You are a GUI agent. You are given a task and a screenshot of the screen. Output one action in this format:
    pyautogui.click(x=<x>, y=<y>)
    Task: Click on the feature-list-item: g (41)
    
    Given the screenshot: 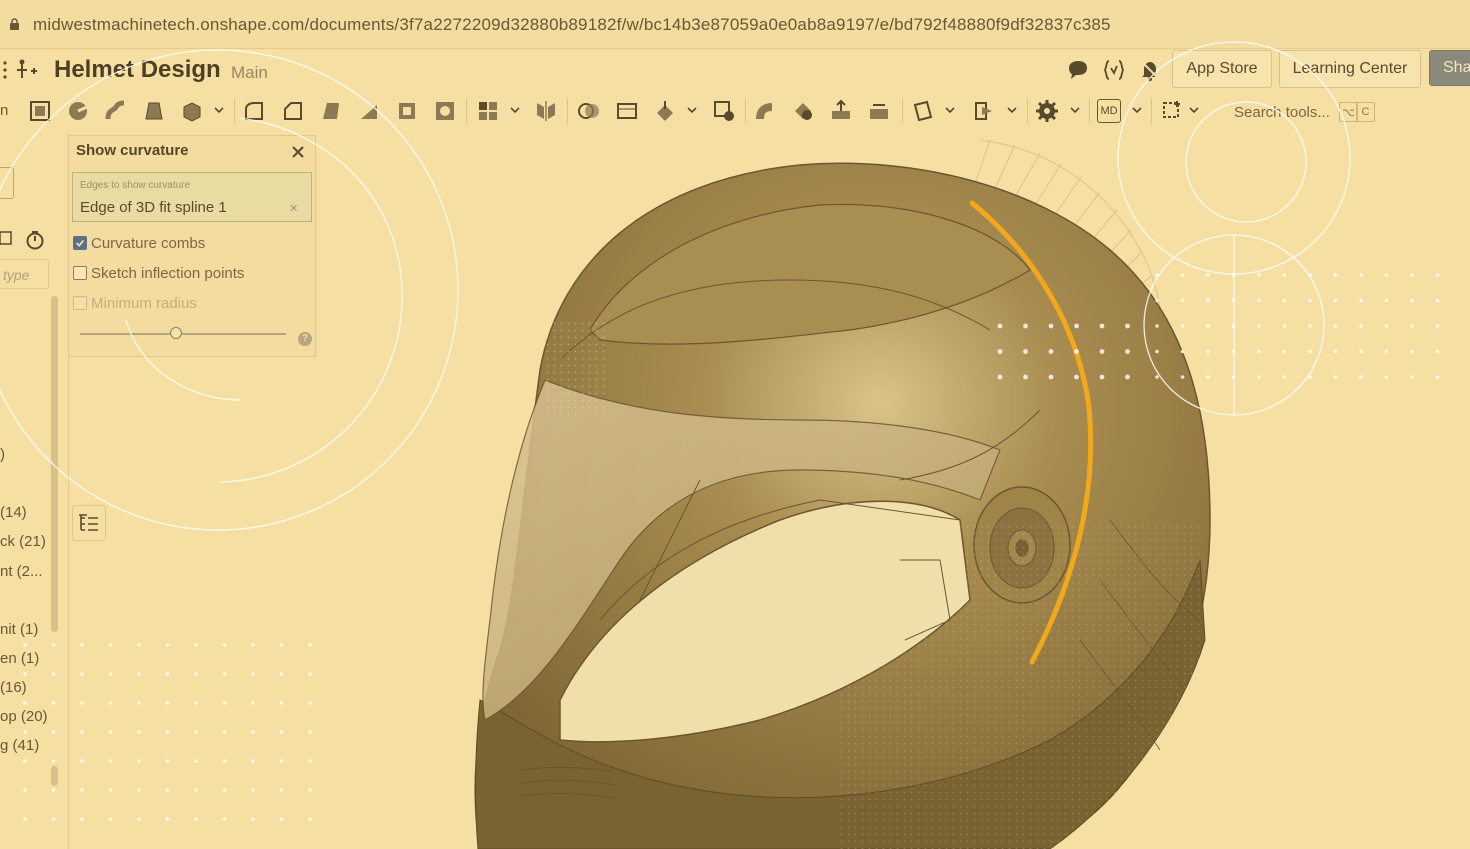 What is the action you would take?
    pyautogui.click(x=19, y=745)
    